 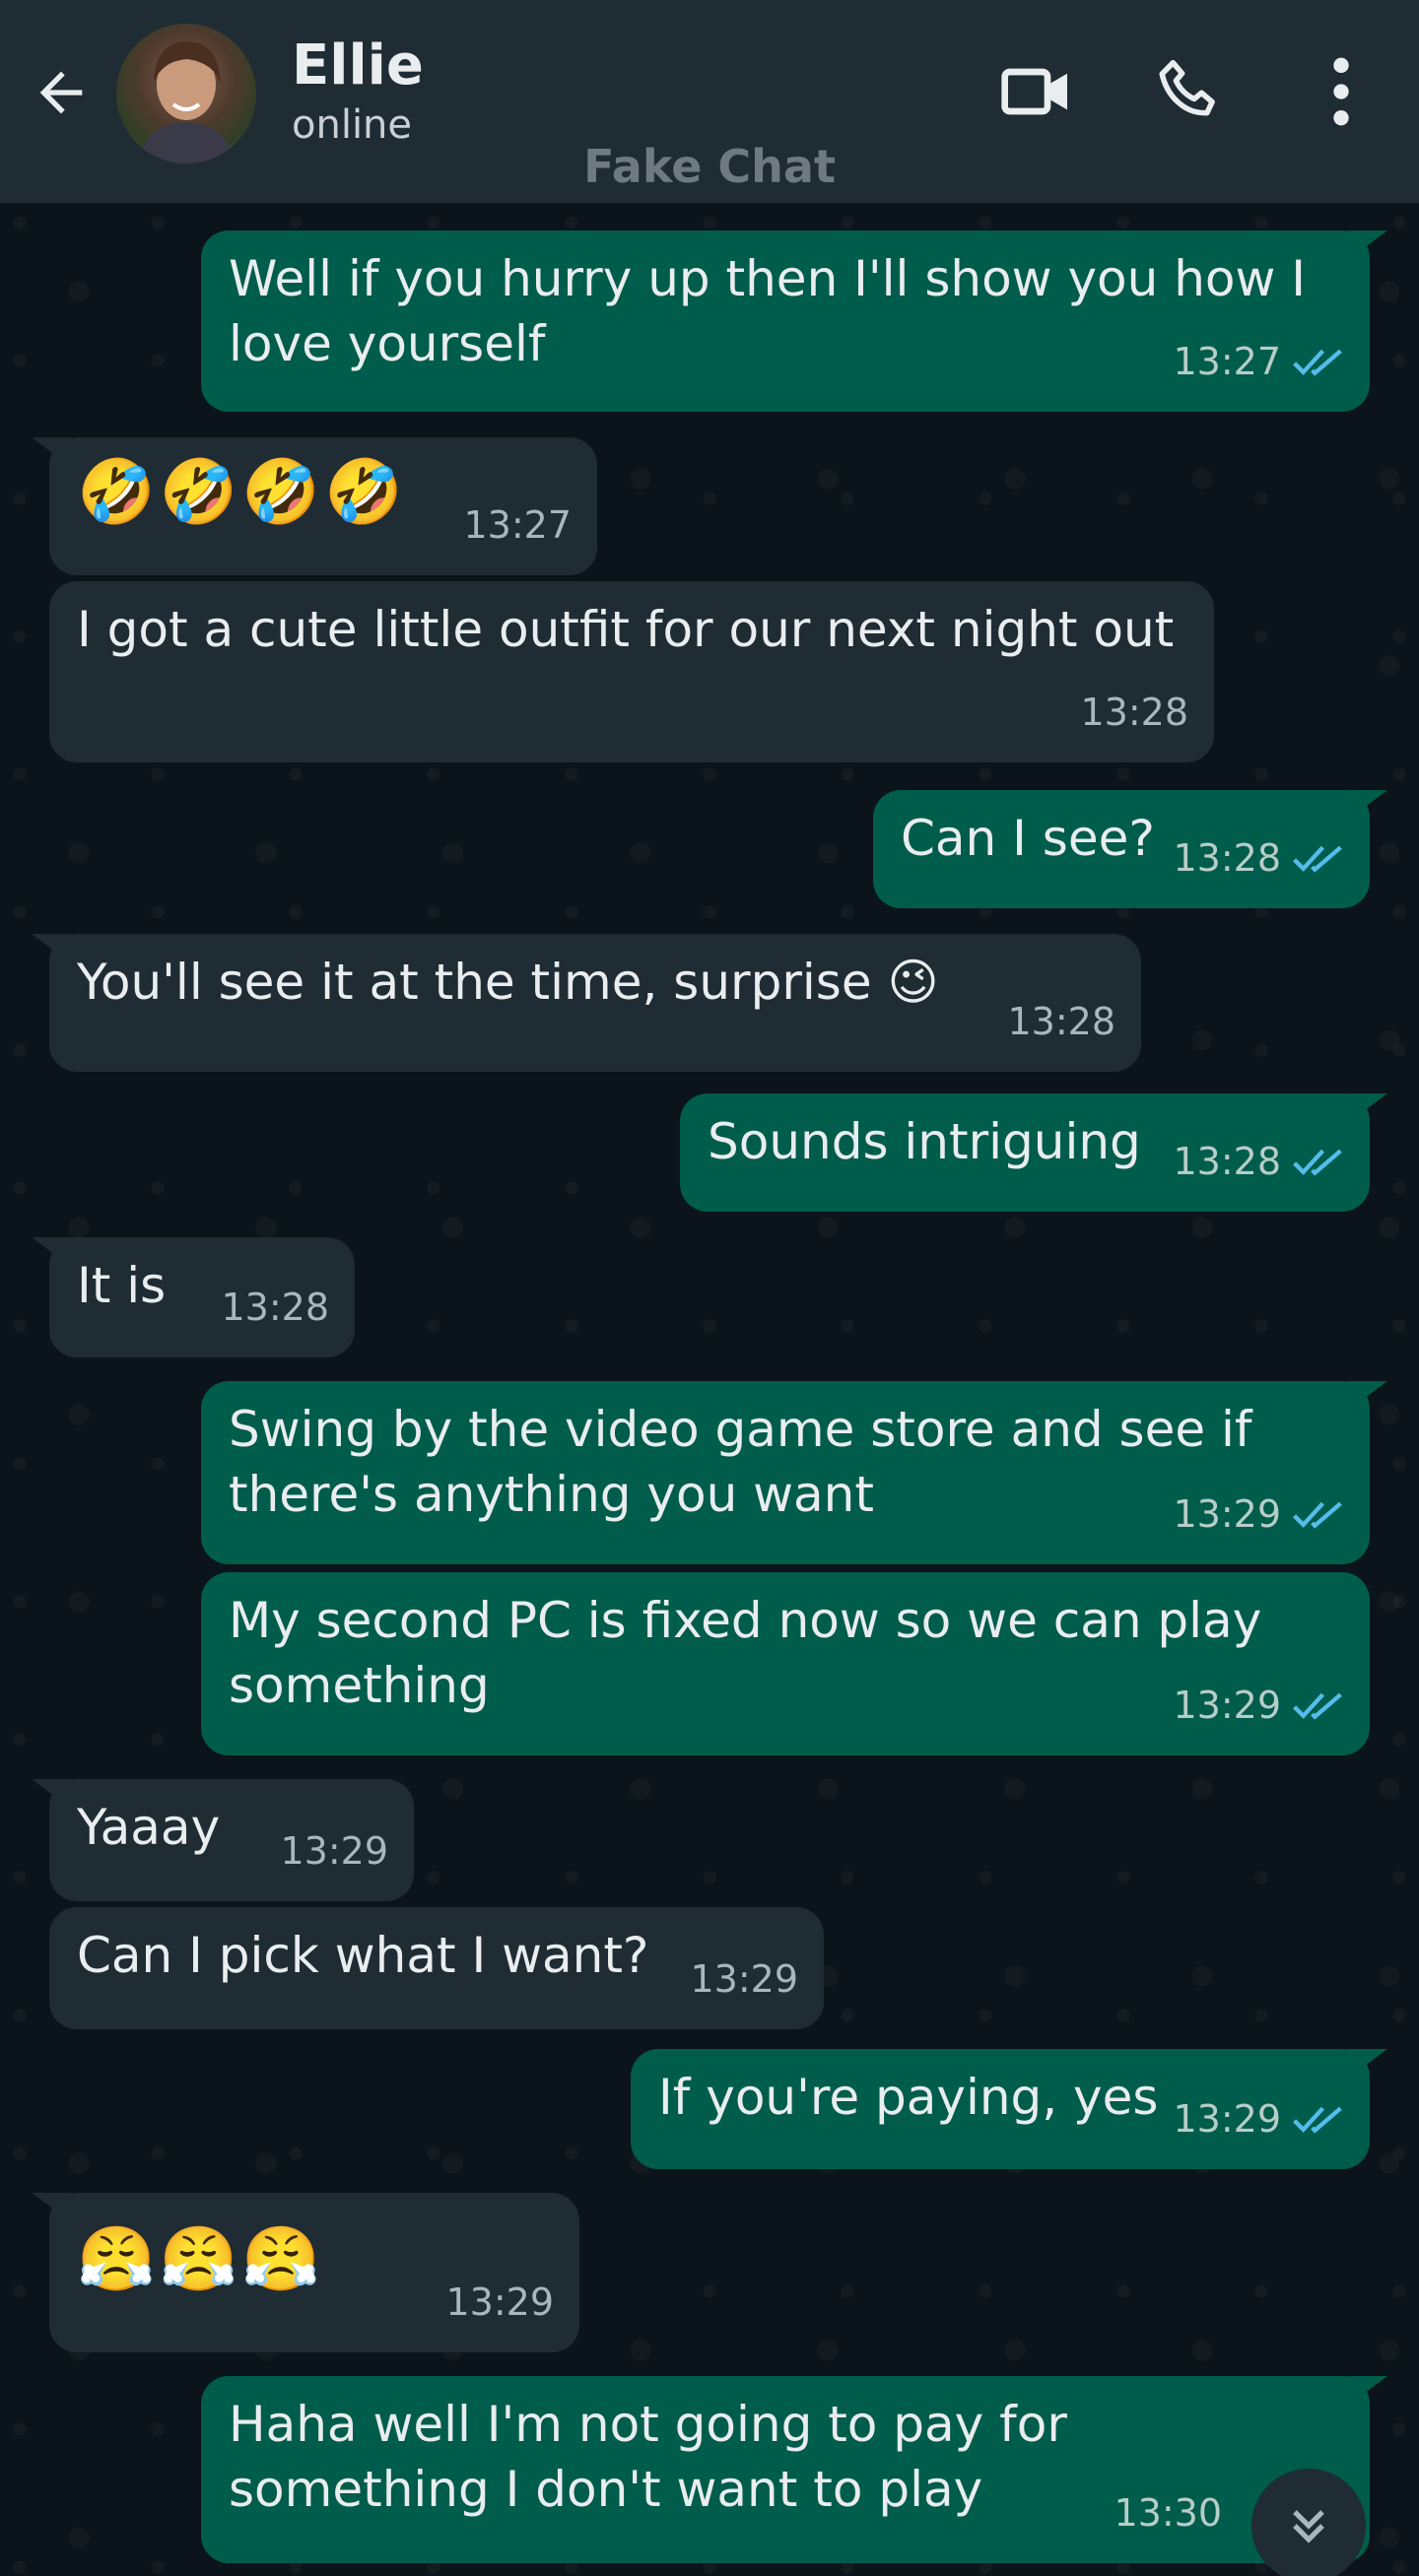 I want to click on message-bubble-incoming: Can I pick what I want? 13:29, so click(x=436, y=1968).